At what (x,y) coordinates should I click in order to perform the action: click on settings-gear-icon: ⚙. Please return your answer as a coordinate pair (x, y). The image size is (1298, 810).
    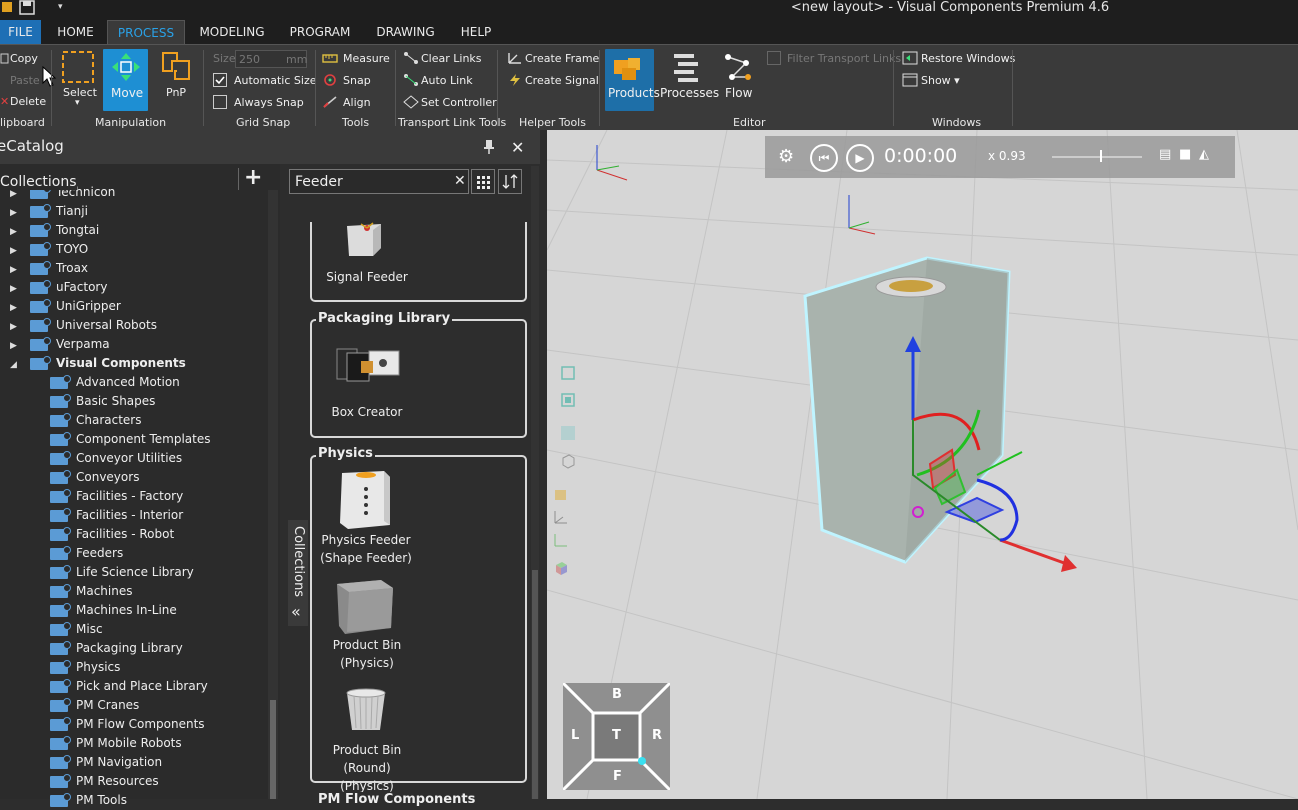
    Looking at the image, I should click on (786, 156).